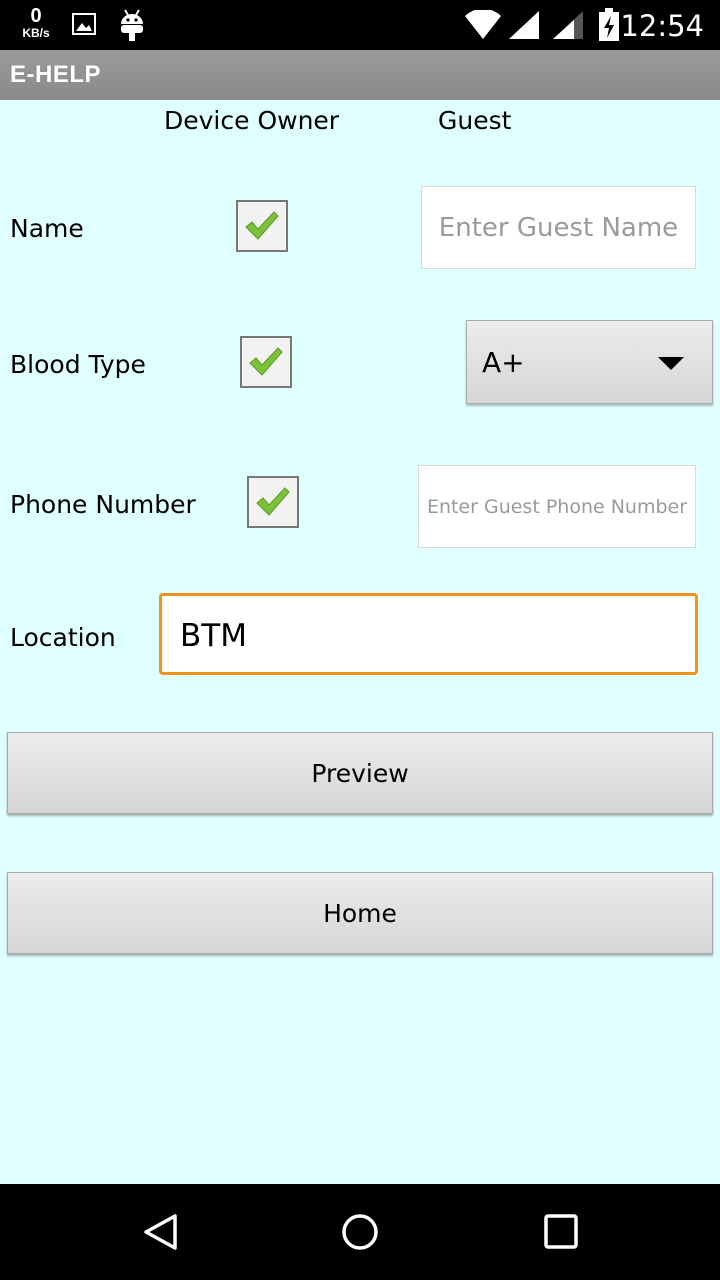 This screenshot has height=1280, width=720. I want to click on network-speed-unit: KB/s, so click(36, 33).